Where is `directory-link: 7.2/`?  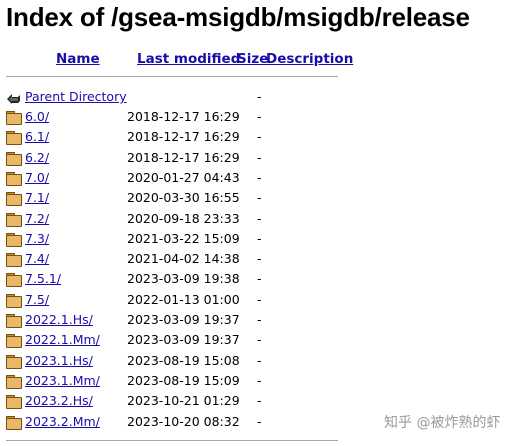 directory-link: 7.2/ is located at coordinates (37, 219).